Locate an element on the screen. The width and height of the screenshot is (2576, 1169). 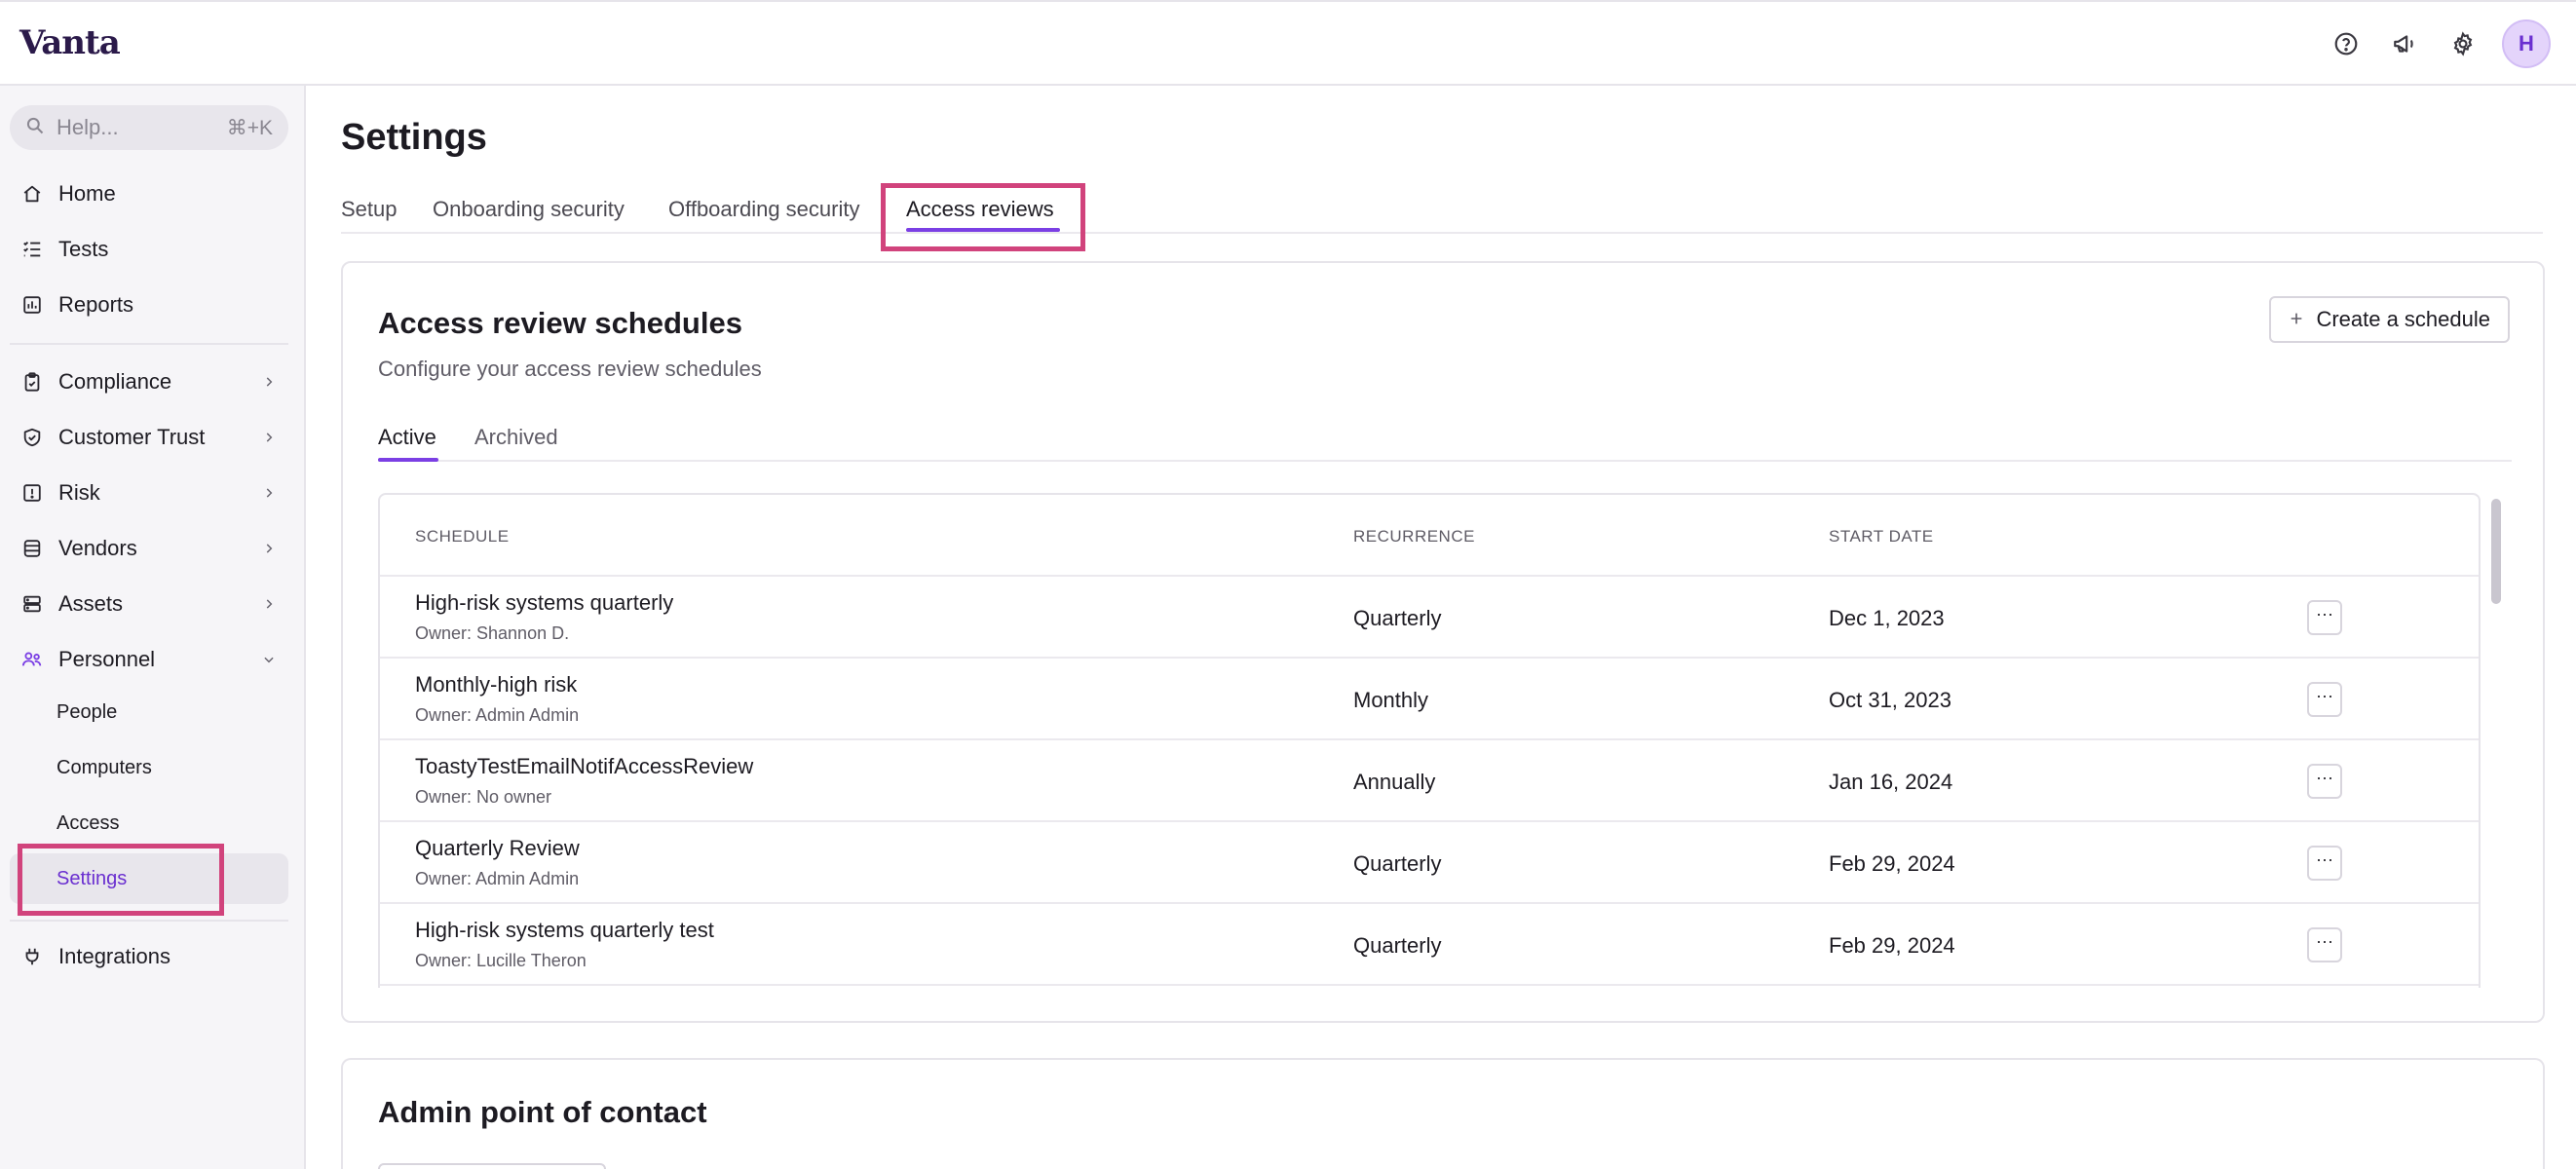
sidebar-subitem-computers: Computers is located at coordinates (149, 767).